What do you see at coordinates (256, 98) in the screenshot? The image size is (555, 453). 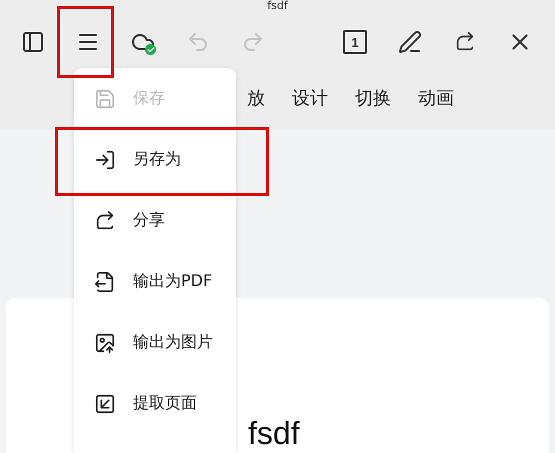 I see `ribbon-tab: 放` at bounding box center [256, 98].